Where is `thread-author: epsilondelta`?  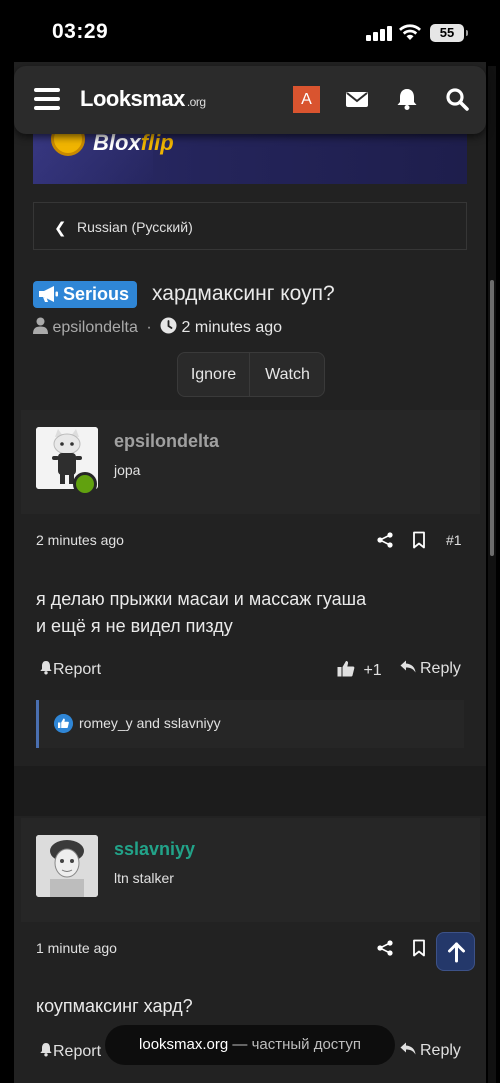
thread-author: epsilondelta is located at coordinates (94, 327).